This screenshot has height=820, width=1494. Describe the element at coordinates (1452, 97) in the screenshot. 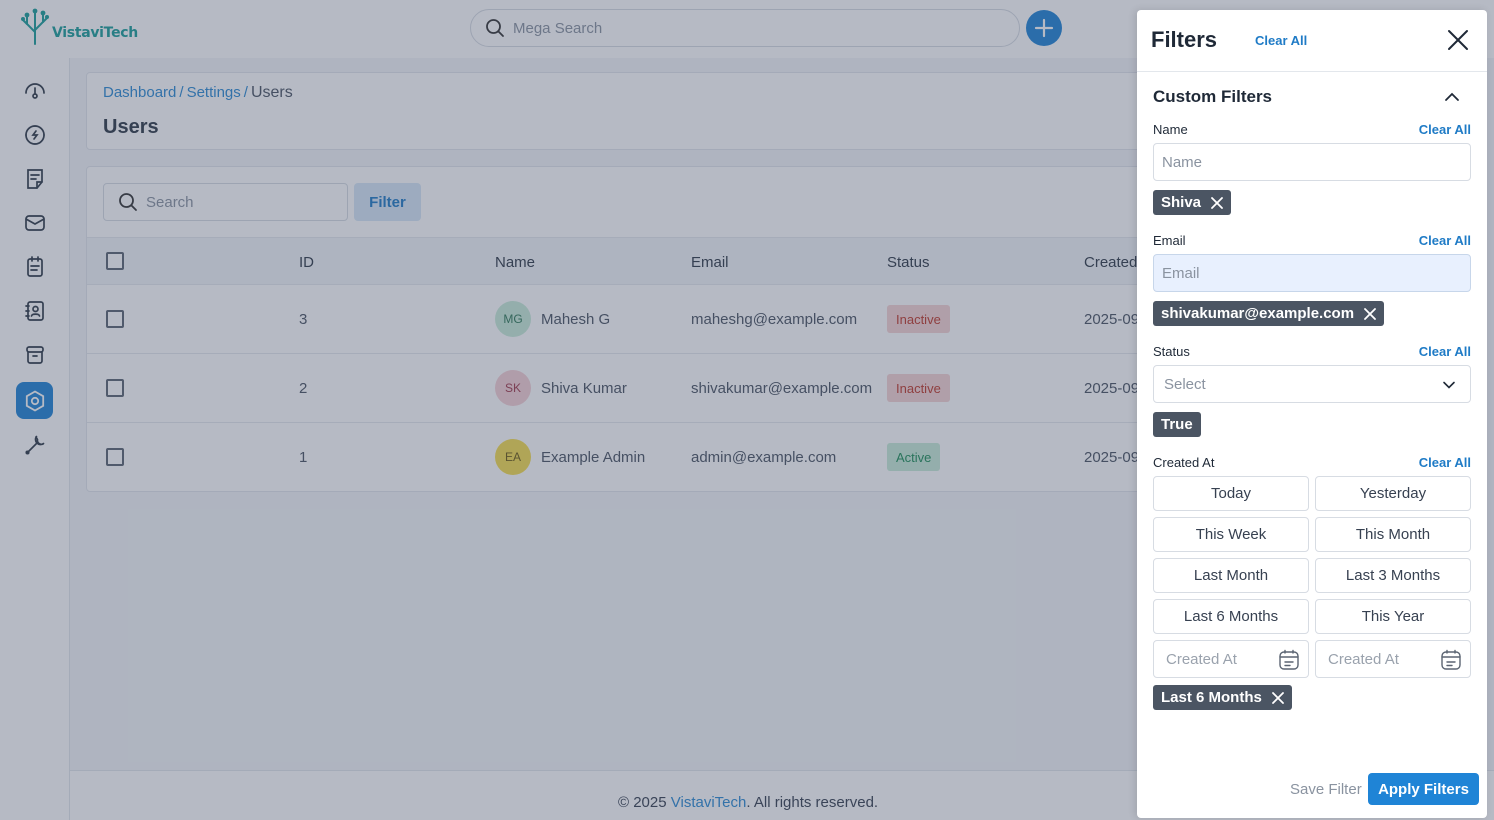

I see `chevron-up-icon` at that location.